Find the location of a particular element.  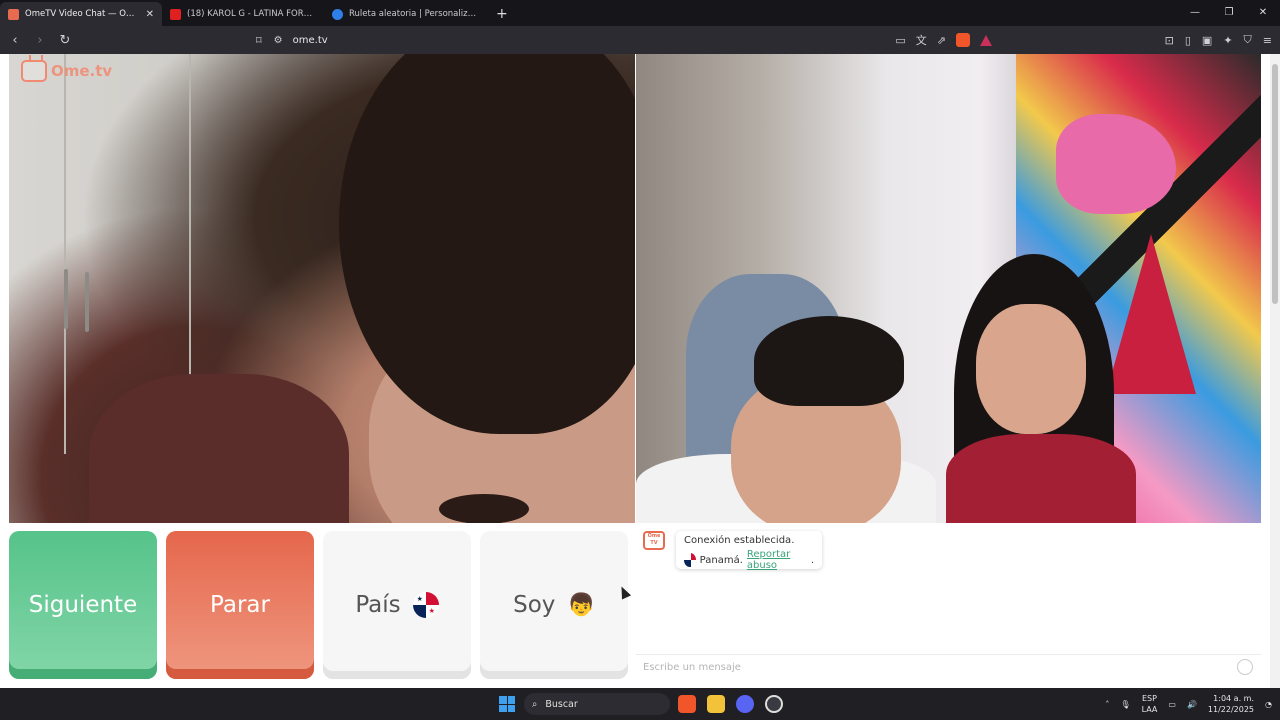

notifications-icon: ◔ is located at coordinates (1268, 704).